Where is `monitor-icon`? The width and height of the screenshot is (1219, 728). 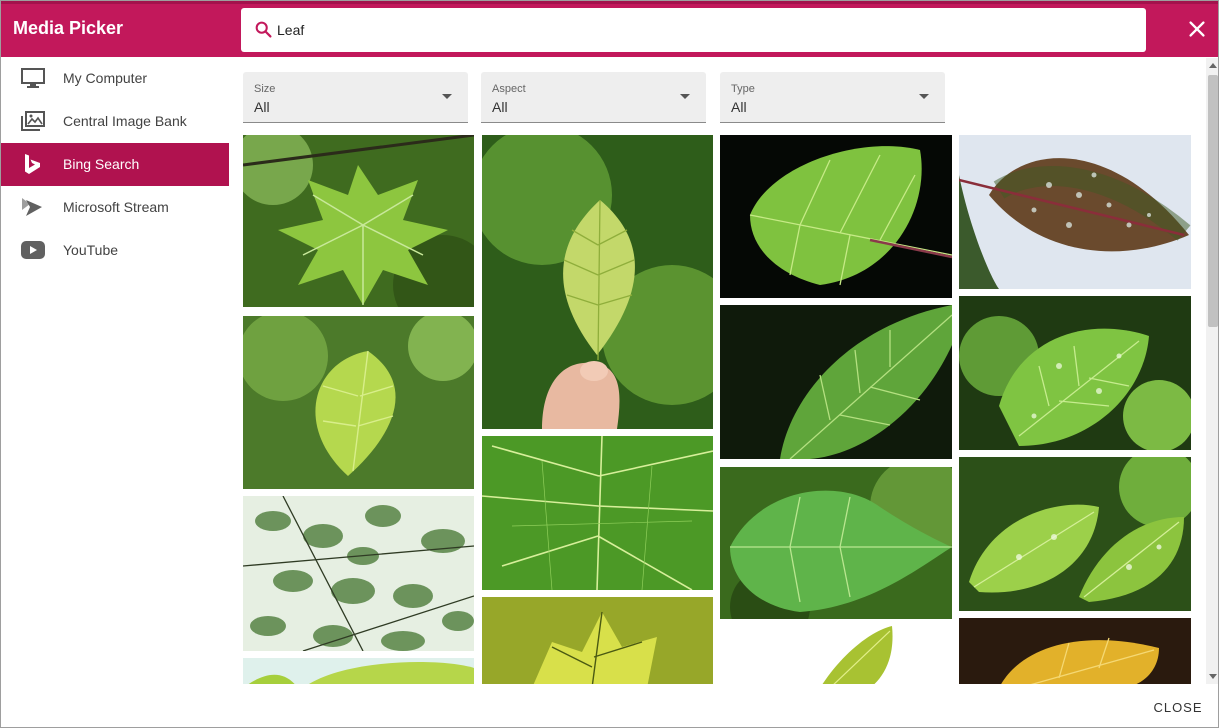 monitor-icon is located at coordinates (33, 78).